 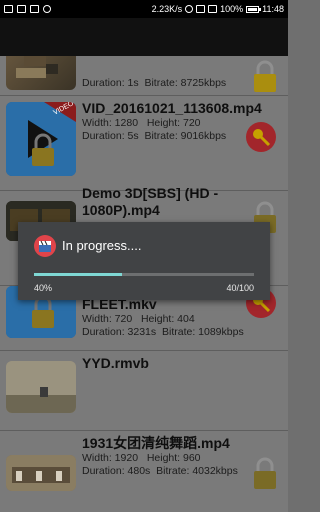 What do you see at coordinates (45, 246) in the screenshot?
I see `film-clapper-icon` at bounding box center [45, 246].